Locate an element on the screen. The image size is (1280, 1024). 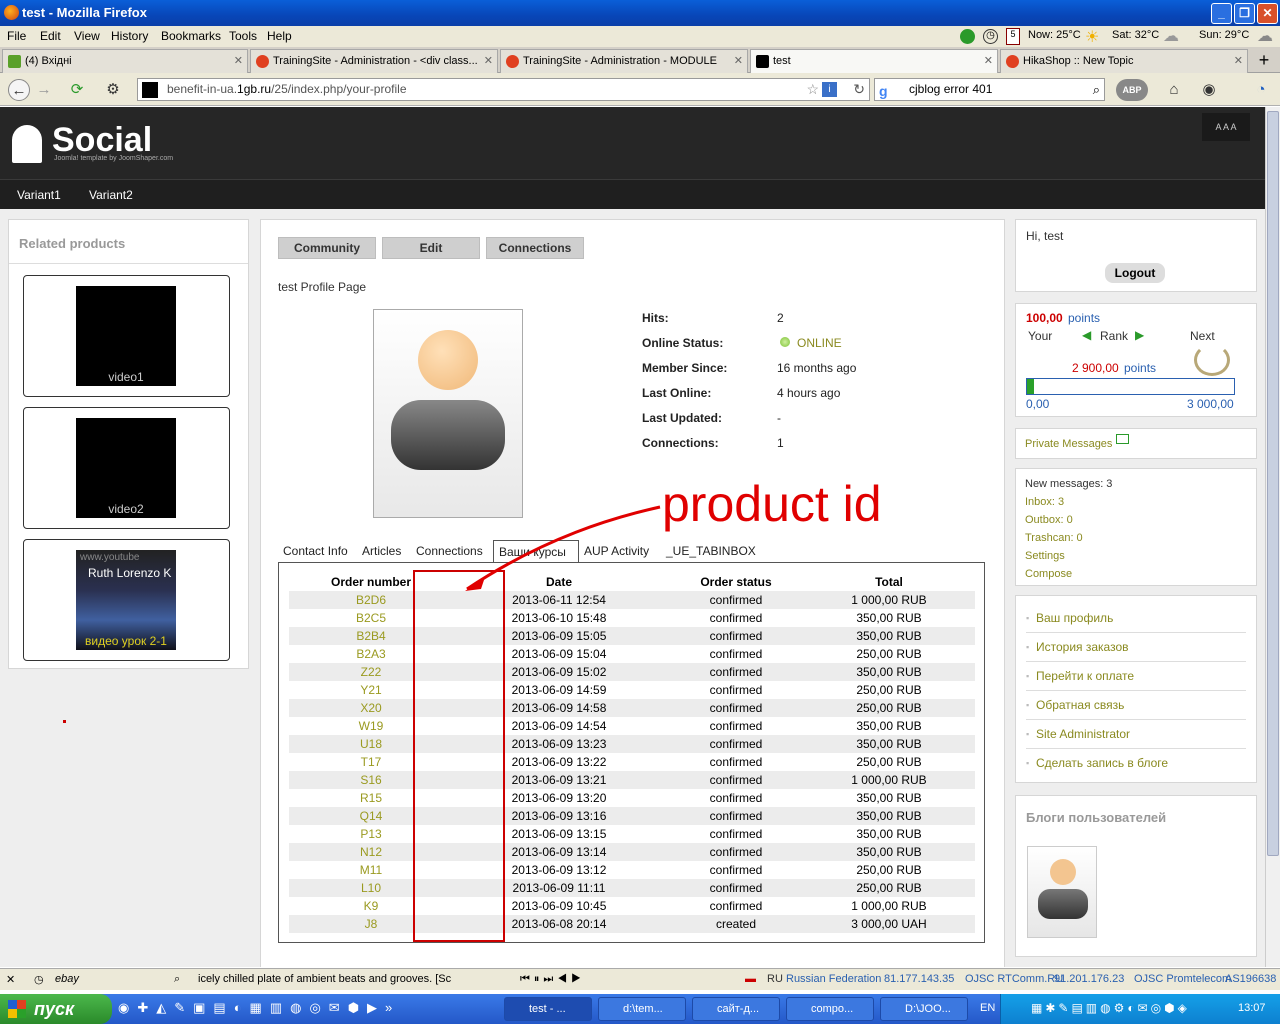
tab-inbox: (4) Вхідні ✕ is located at coordinates (125, 61).